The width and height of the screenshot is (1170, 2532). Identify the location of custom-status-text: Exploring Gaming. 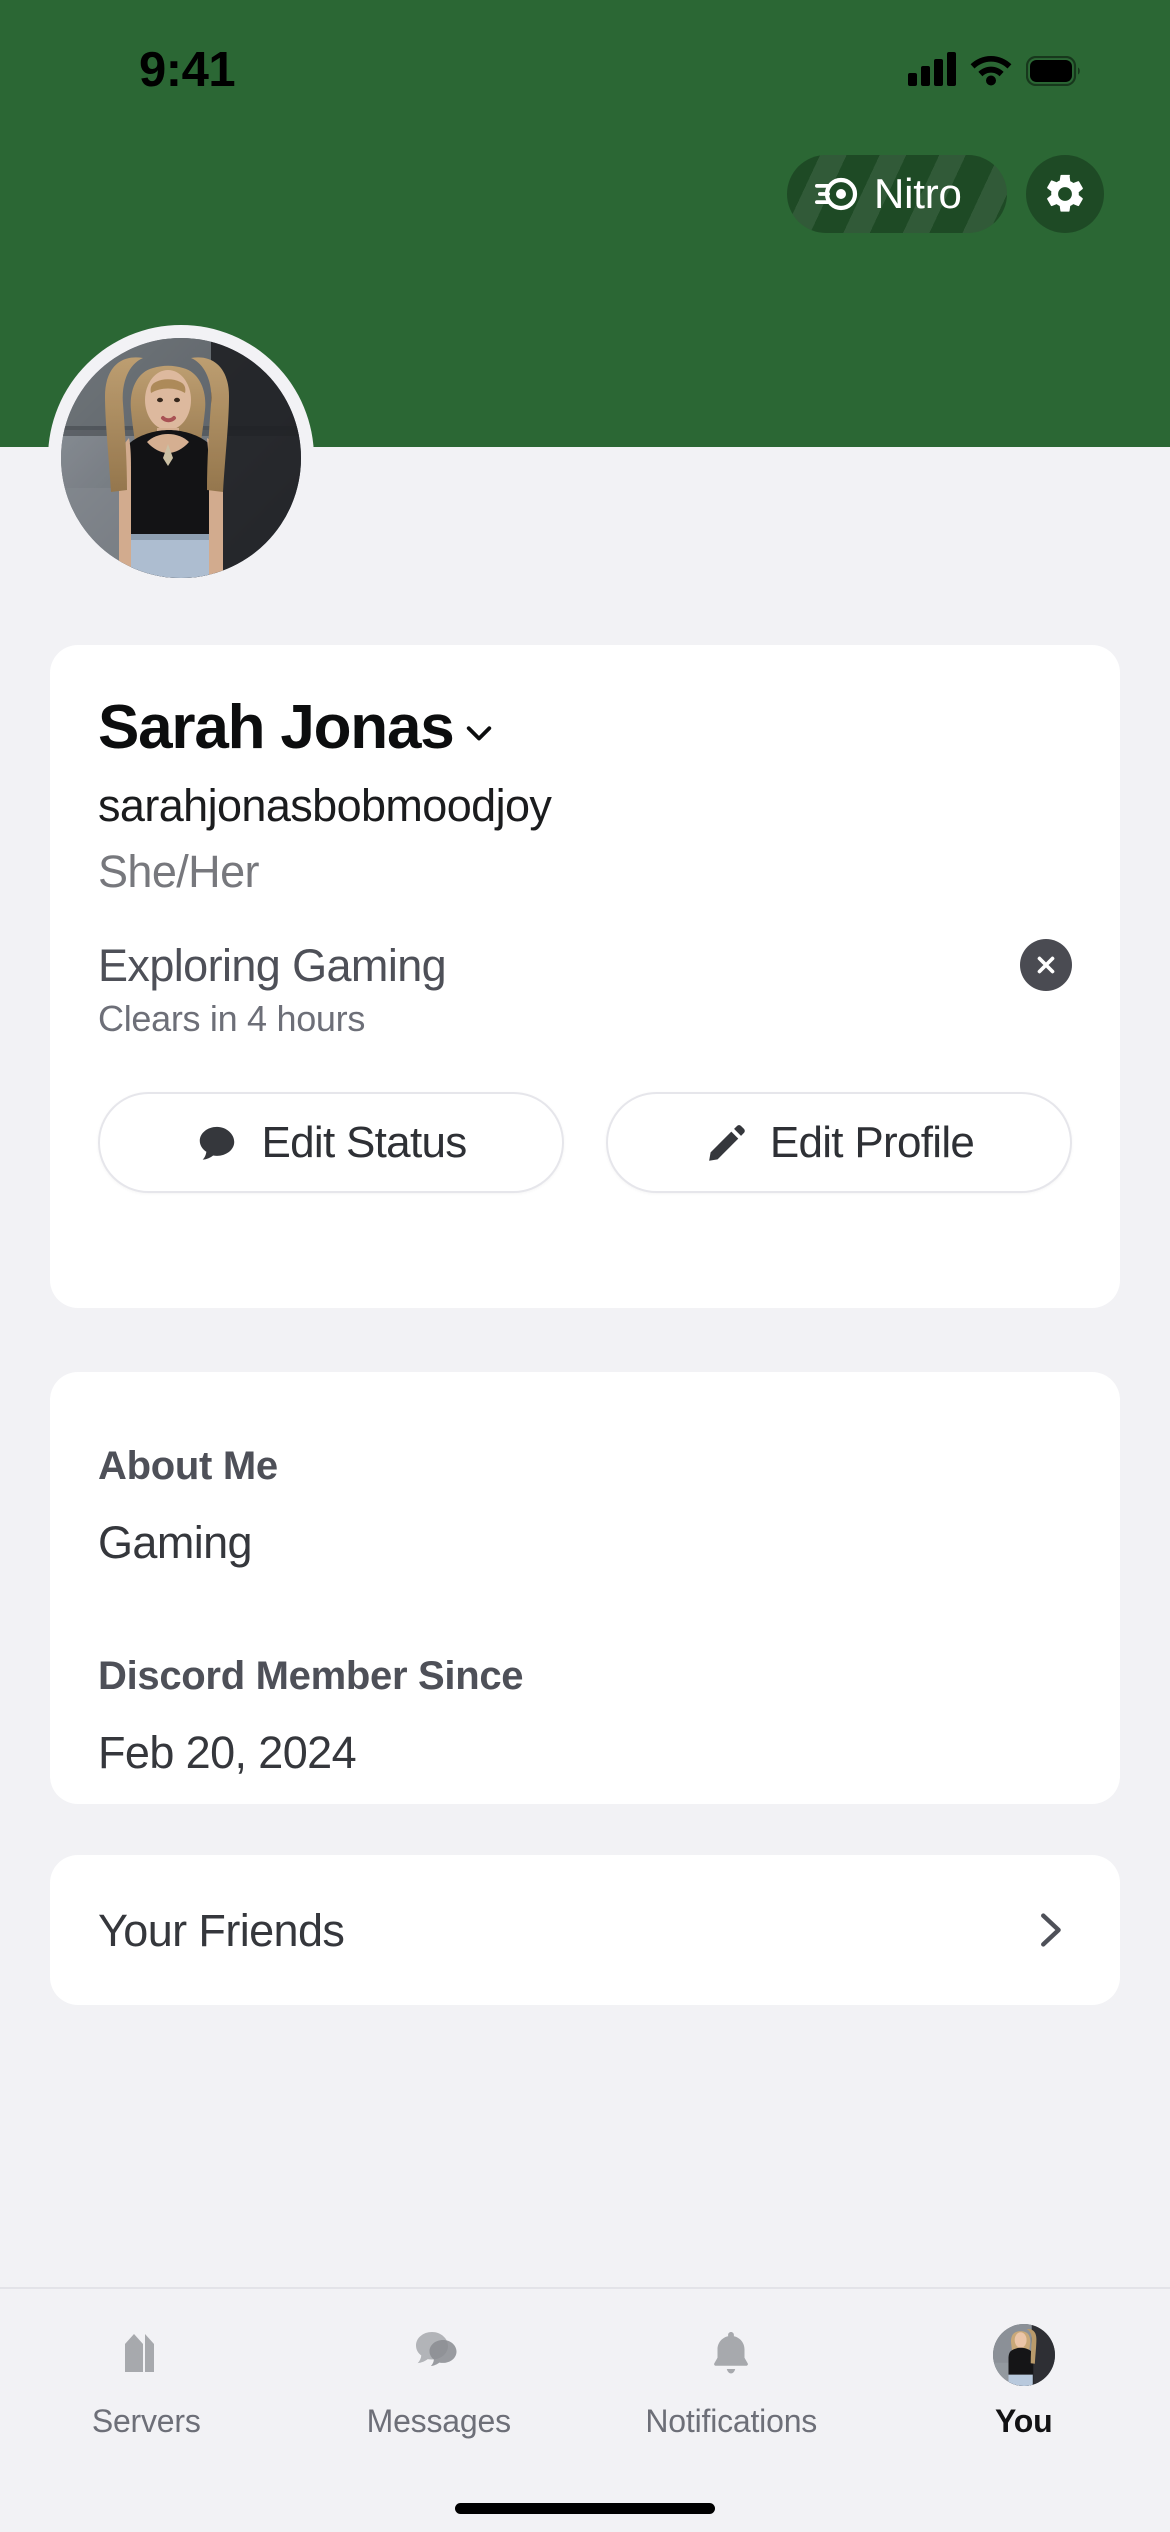
(272, 965).